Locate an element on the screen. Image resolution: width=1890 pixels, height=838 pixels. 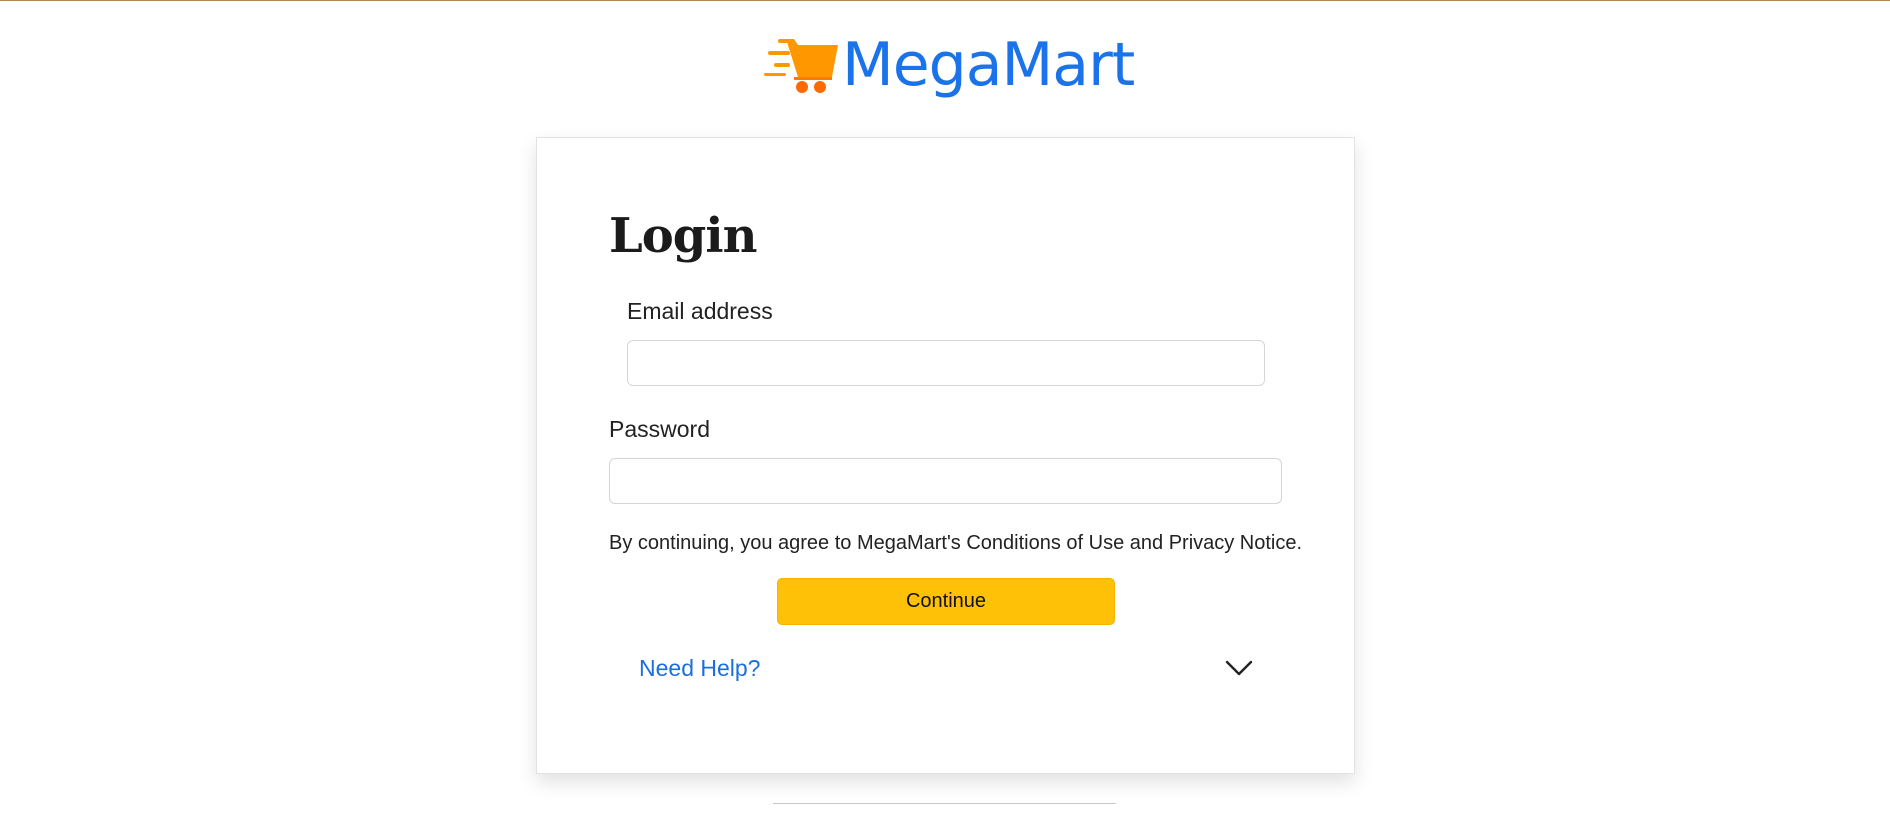
megamart-logo: MegaMart is located at coordinates (949, 65).